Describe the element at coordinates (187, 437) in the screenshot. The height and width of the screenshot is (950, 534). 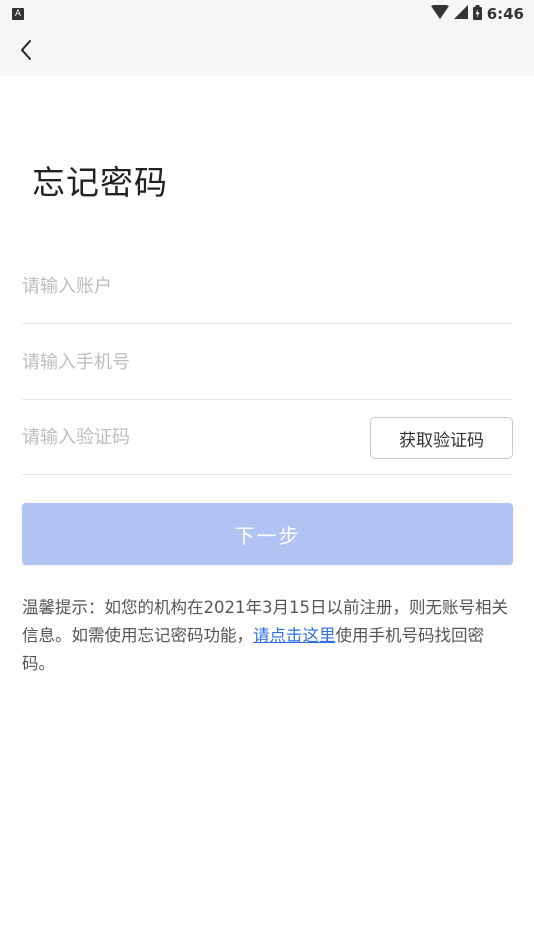
I see `verification-code-input` at that location.